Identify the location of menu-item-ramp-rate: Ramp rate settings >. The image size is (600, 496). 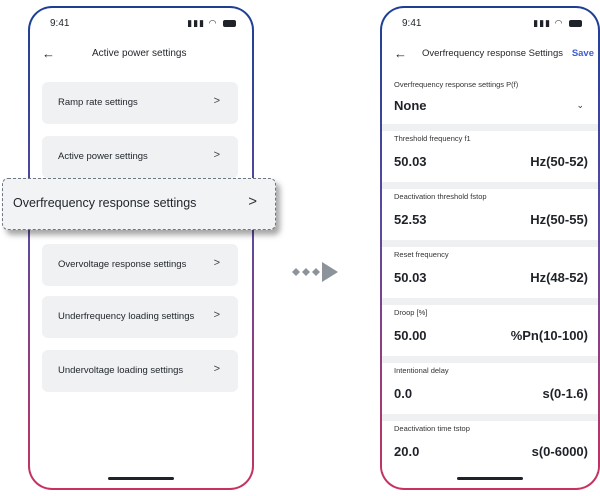
(140, 103).